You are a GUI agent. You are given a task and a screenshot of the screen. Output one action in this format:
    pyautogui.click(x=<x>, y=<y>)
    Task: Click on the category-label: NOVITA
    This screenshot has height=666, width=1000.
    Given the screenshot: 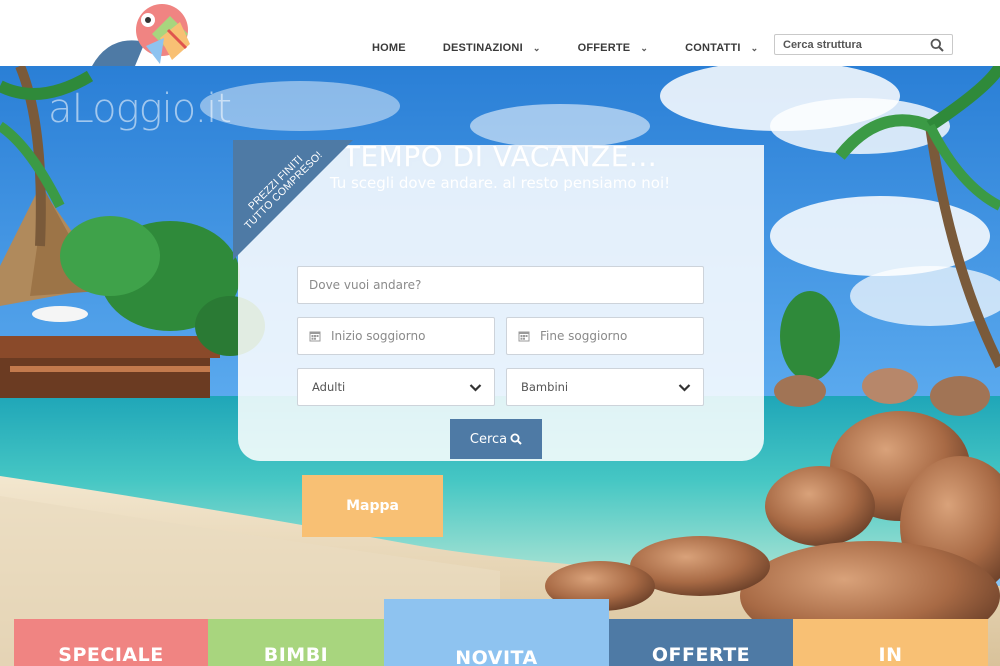 What is the action you would take?
    pyautogui.click(x=496, y=656)
    